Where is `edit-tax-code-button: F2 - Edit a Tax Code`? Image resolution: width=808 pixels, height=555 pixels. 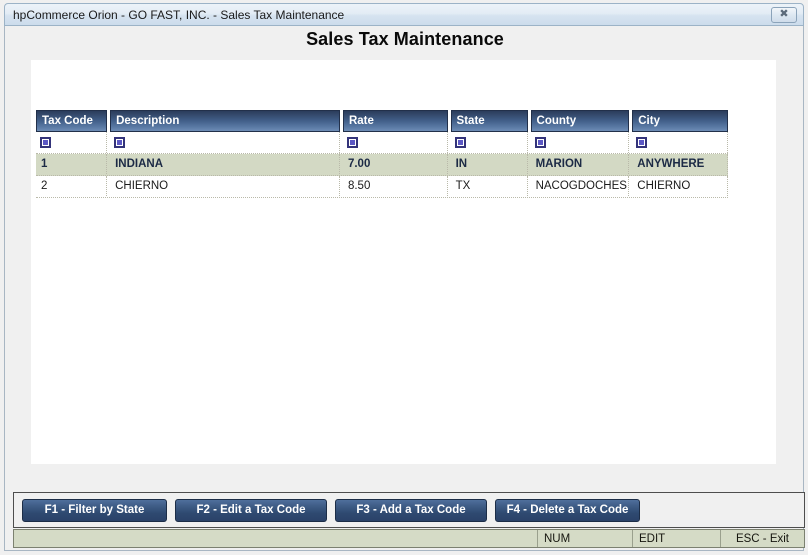
edit-tax-code-button: F2 - Edit a Tax Code is located at coordinates (251, 510).